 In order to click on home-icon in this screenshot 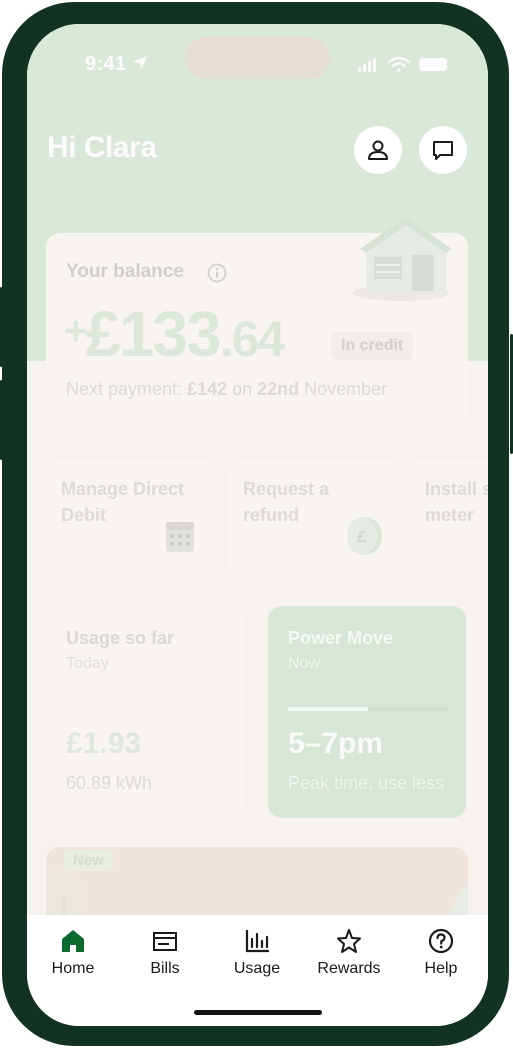, I will do `click(73, 941)`.